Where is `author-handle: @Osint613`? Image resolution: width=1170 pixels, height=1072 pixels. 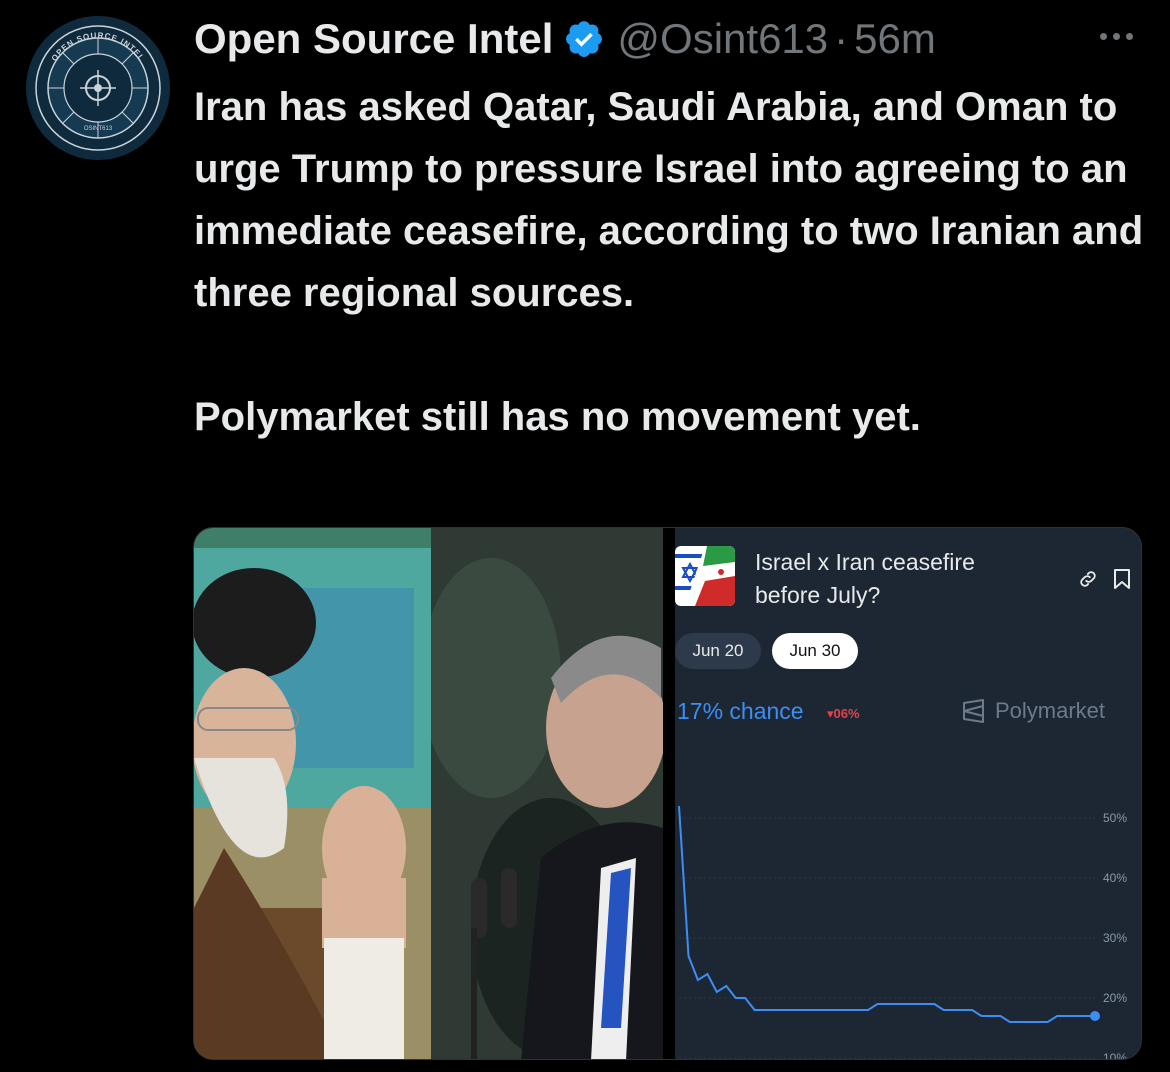
author-handle: @Osint613 is located at coordinates (722, 39).